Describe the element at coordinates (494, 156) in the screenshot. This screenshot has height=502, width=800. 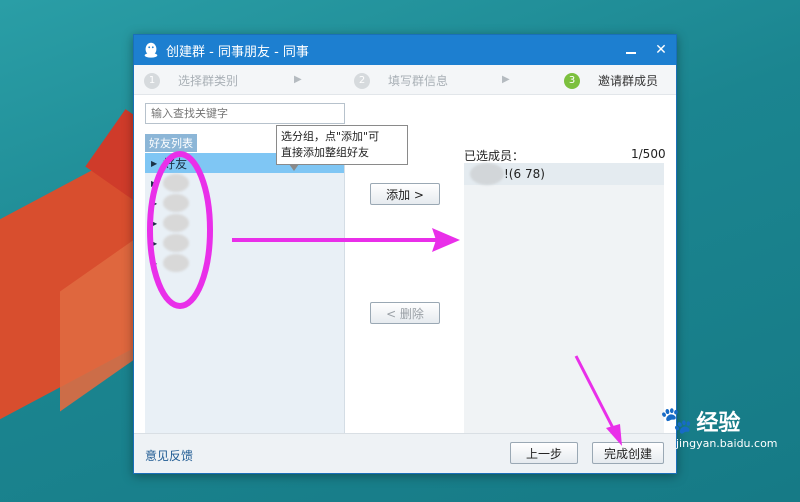
I see `selected-members-title: 已选成员：` at that location.